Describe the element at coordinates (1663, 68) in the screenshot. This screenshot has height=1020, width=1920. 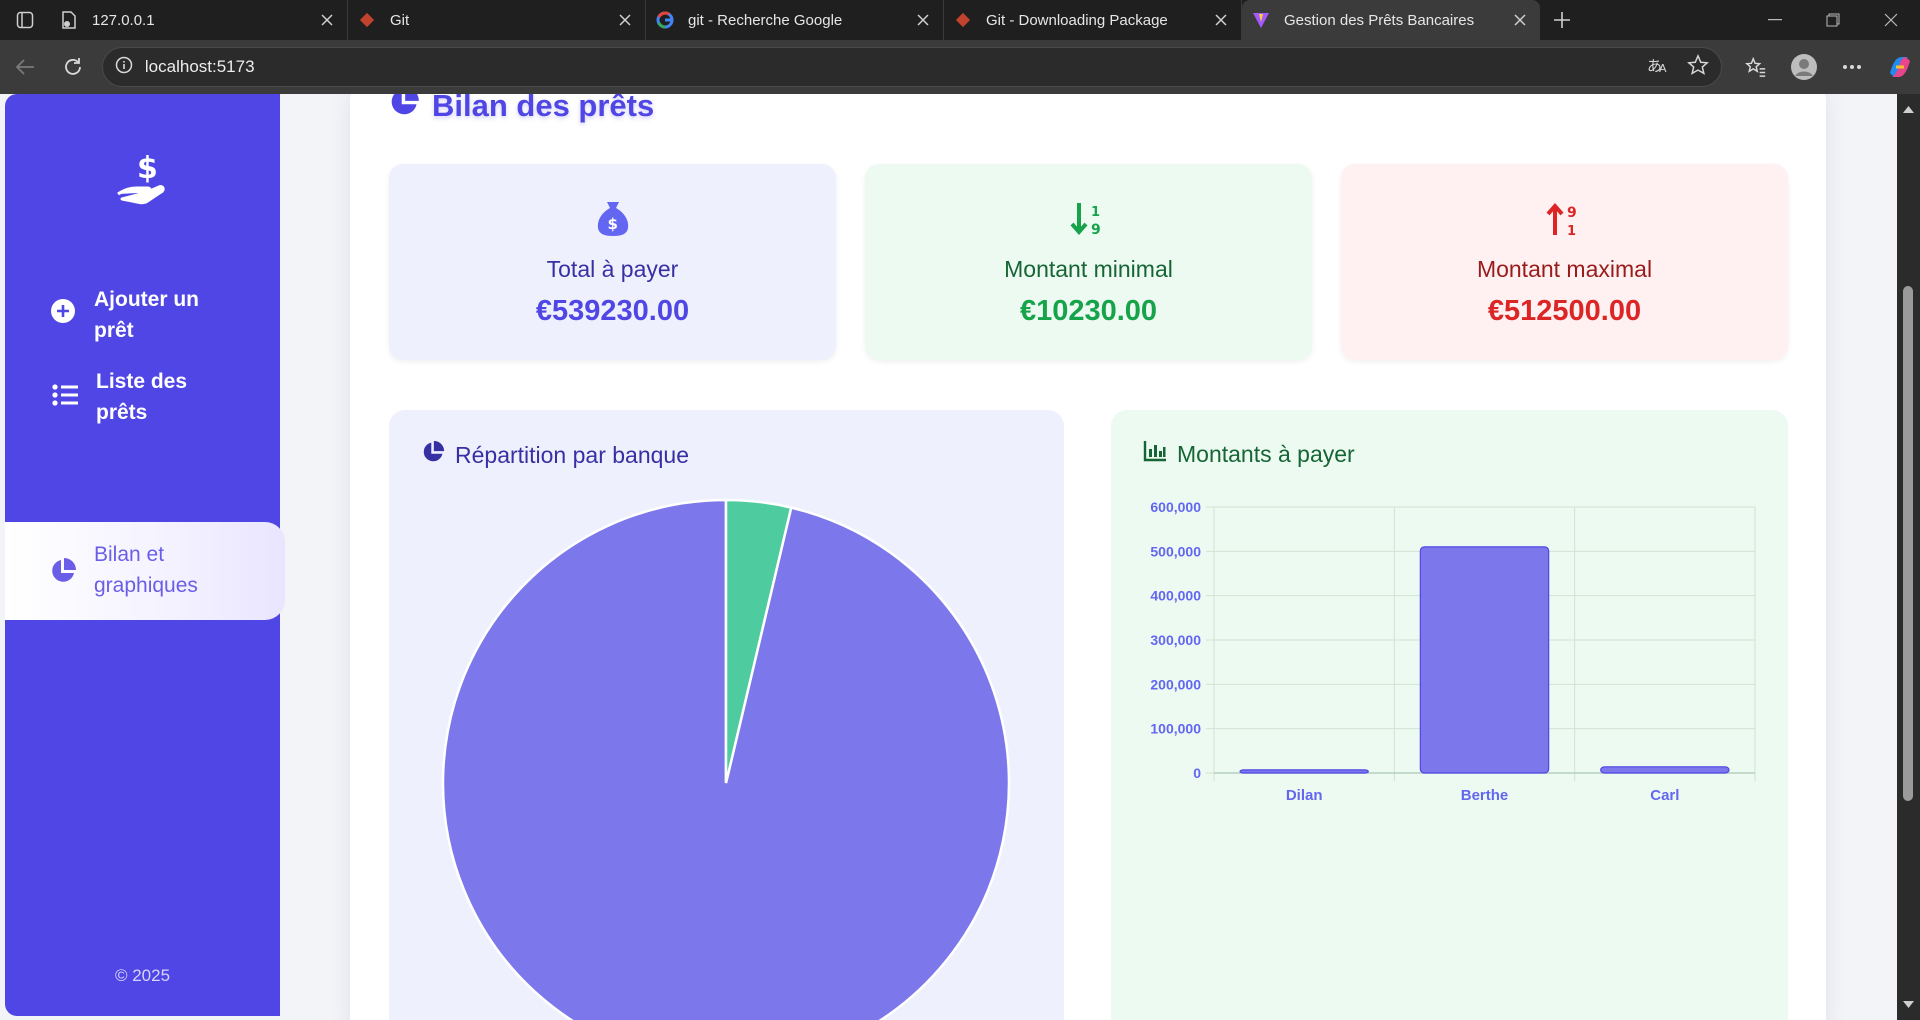
I see `svg-text: A` at that location.